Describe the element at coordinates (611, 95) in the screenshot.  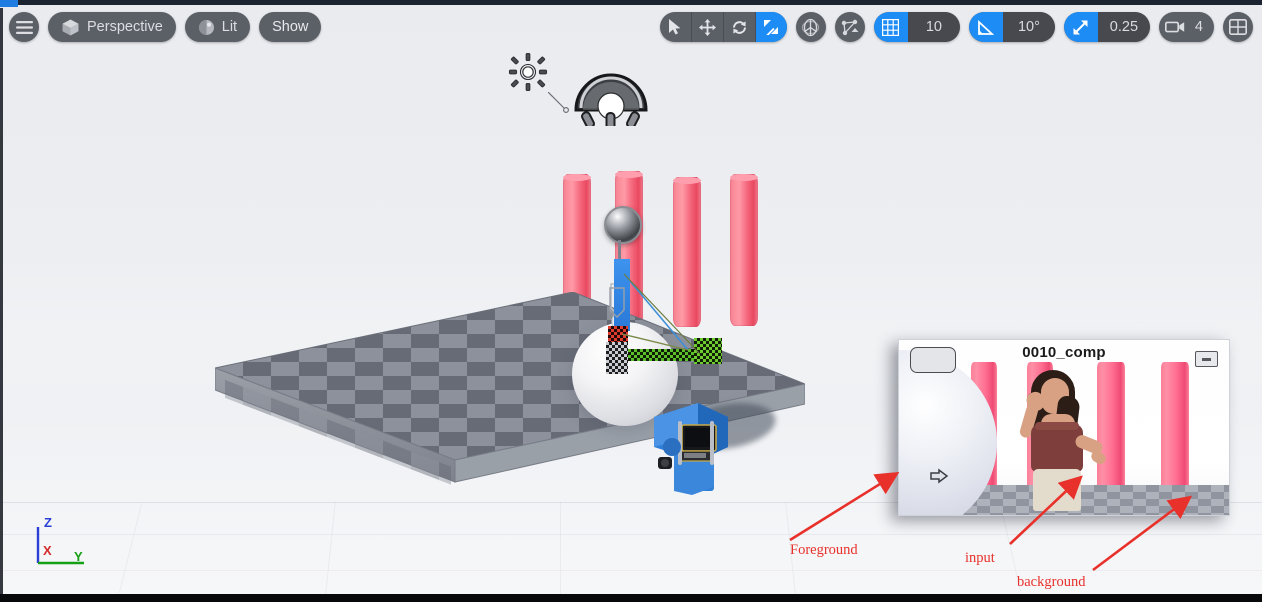
I see `sky-light-icon` at that location.